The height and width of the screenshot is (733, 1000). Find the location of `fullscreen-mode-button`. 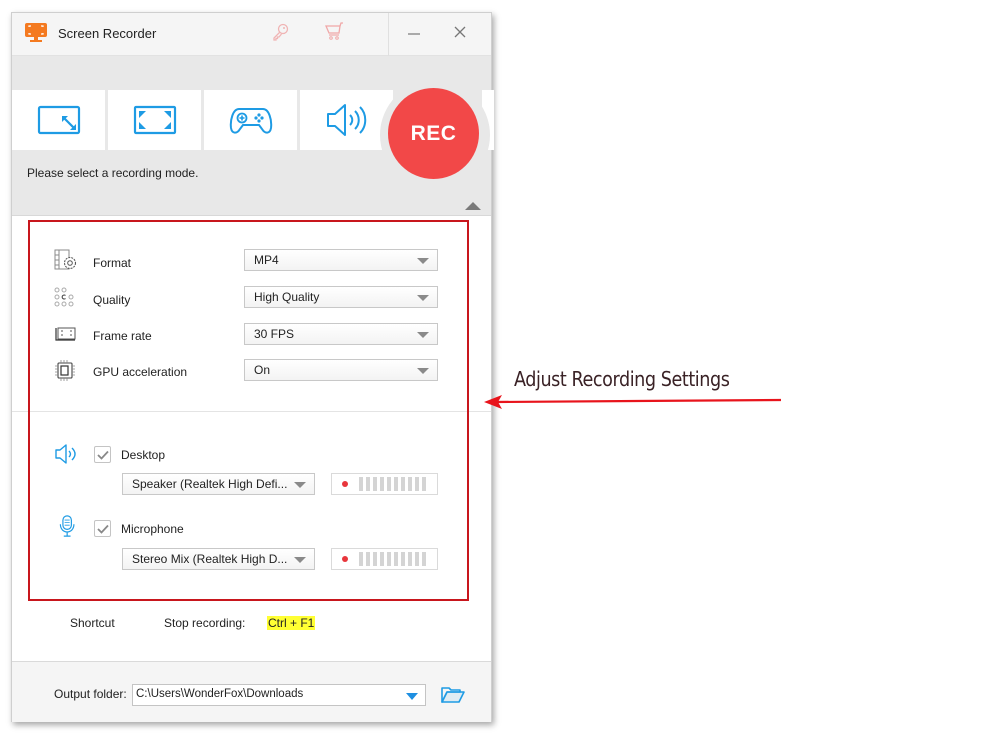

fullscreen-mode-button is located at coordinates (154, 120).